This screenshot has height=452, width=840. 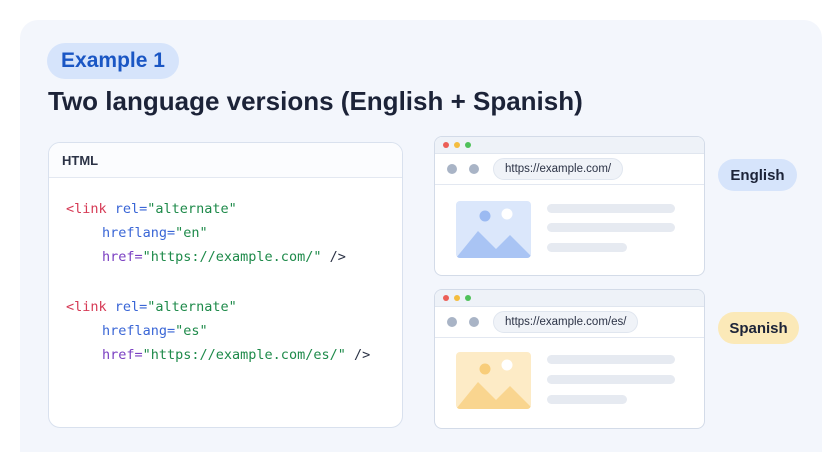 I want to click on browser-navbar: https://example.com/es/, so click(x=569, y=322).